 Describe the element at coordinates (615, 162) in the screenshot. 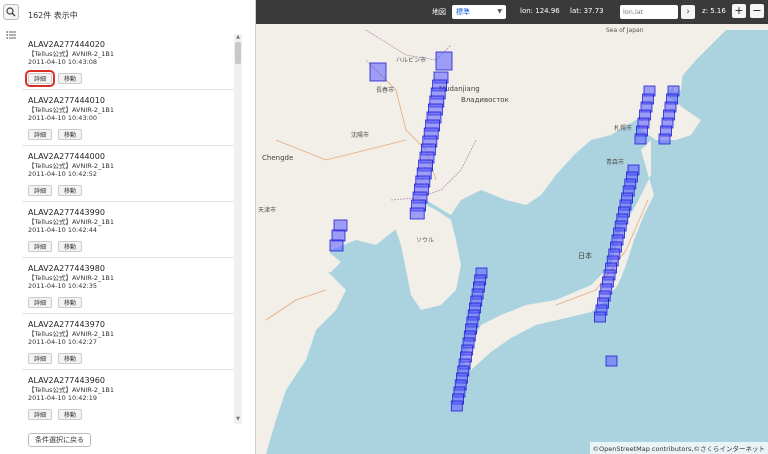

I see `label-aomori: 青森市` at that location.